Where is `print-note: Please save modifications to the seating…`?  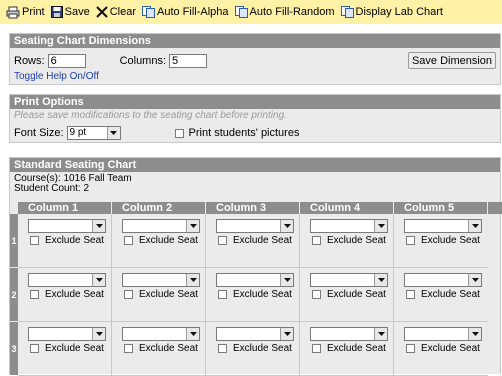 print-note: Please save modifications to the seating… is located at coordinates (150, 115).